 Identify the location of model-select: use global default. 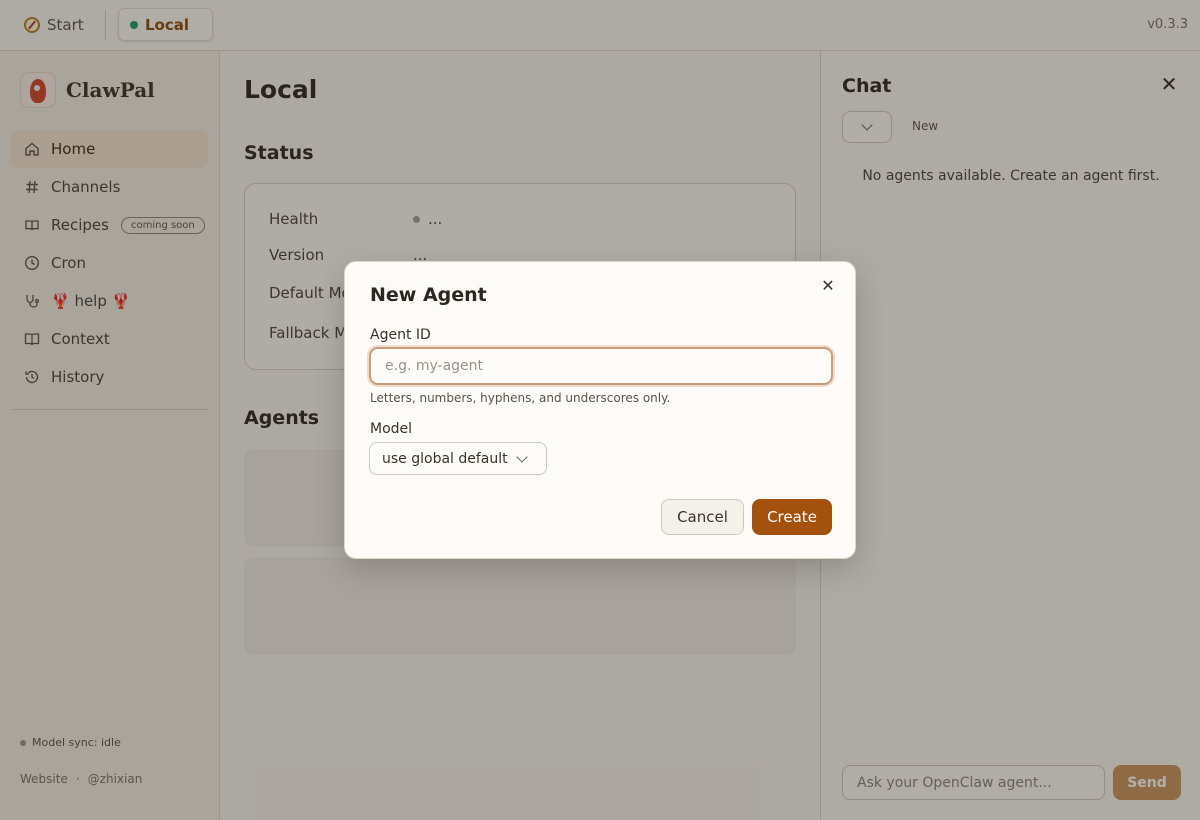
(458, 458).